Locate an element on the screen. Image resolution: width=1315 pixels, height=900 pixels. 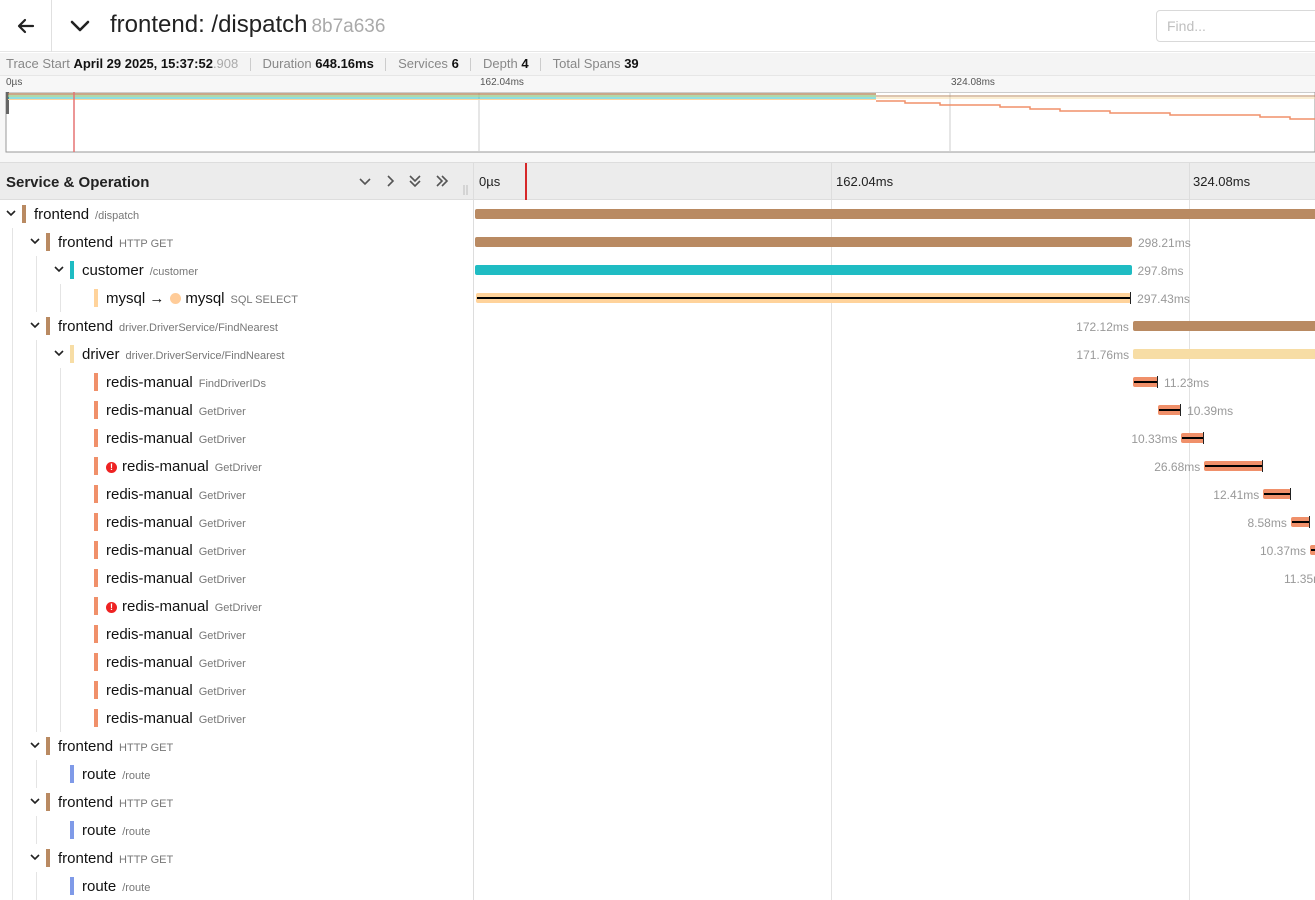
span-row: frontend HTTP GET 298.21ms is located at coordinates (657, 242).